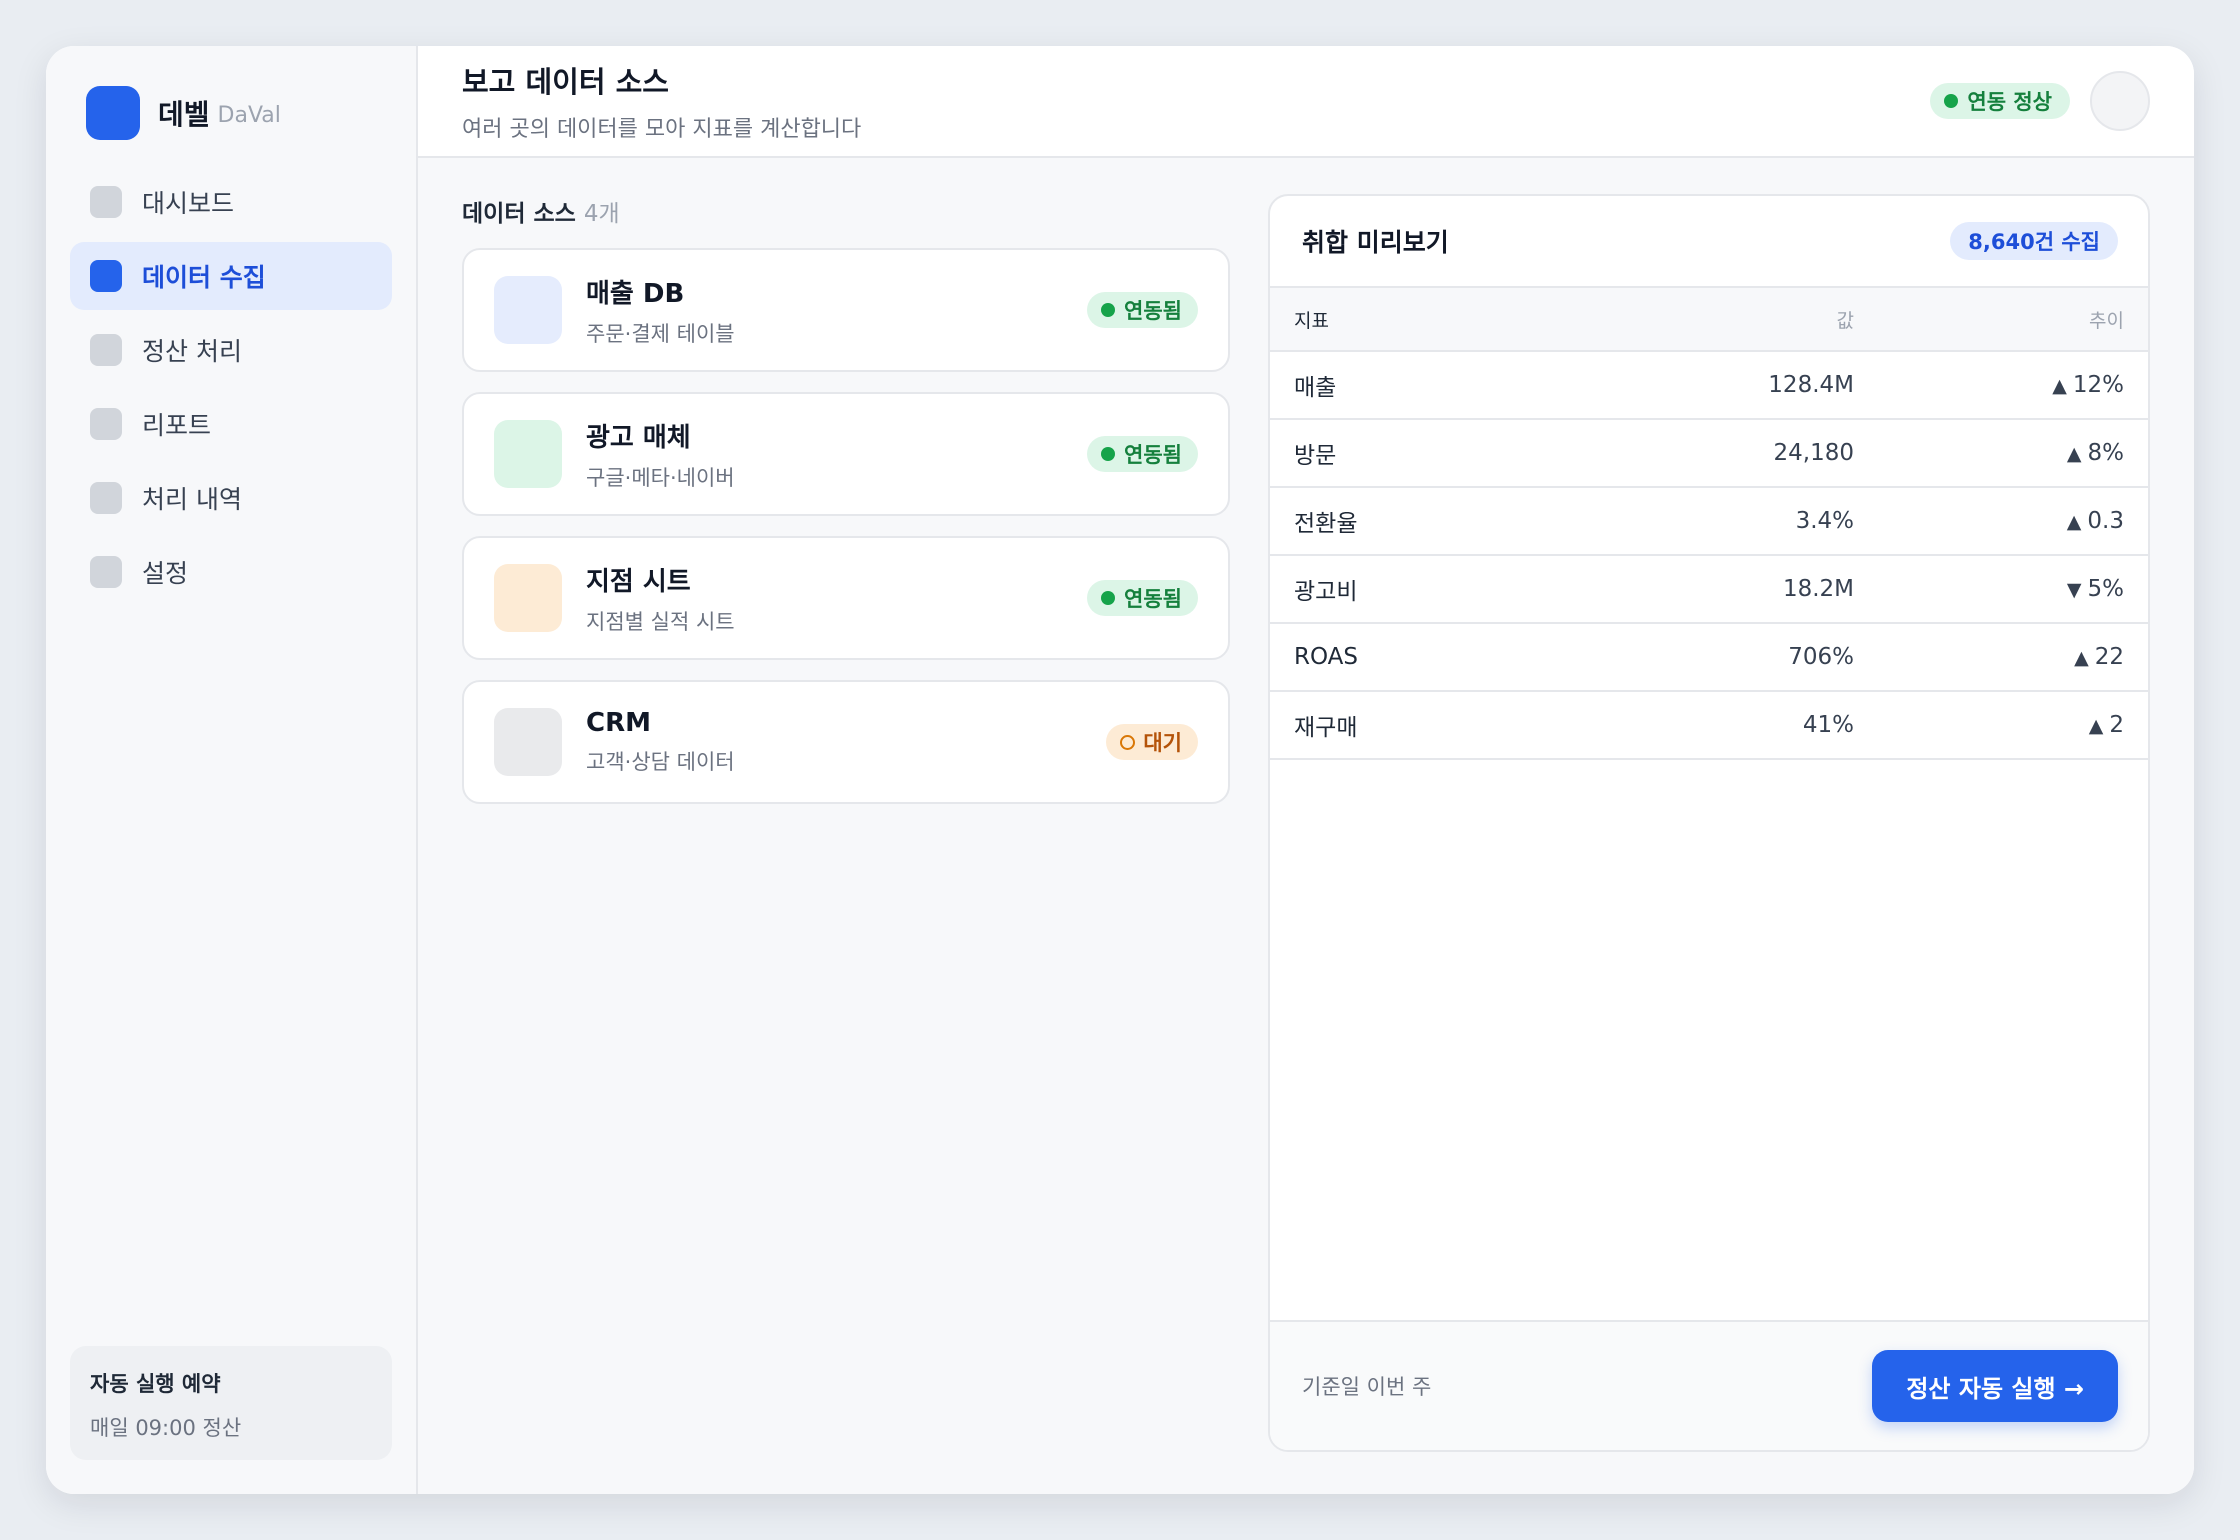 Image resolution: width=2240 pixels, height=1540 pixels. Describe the element at coordinates (638, 437) in the screenshot. I see `source-name: 광고 매체` at that location.